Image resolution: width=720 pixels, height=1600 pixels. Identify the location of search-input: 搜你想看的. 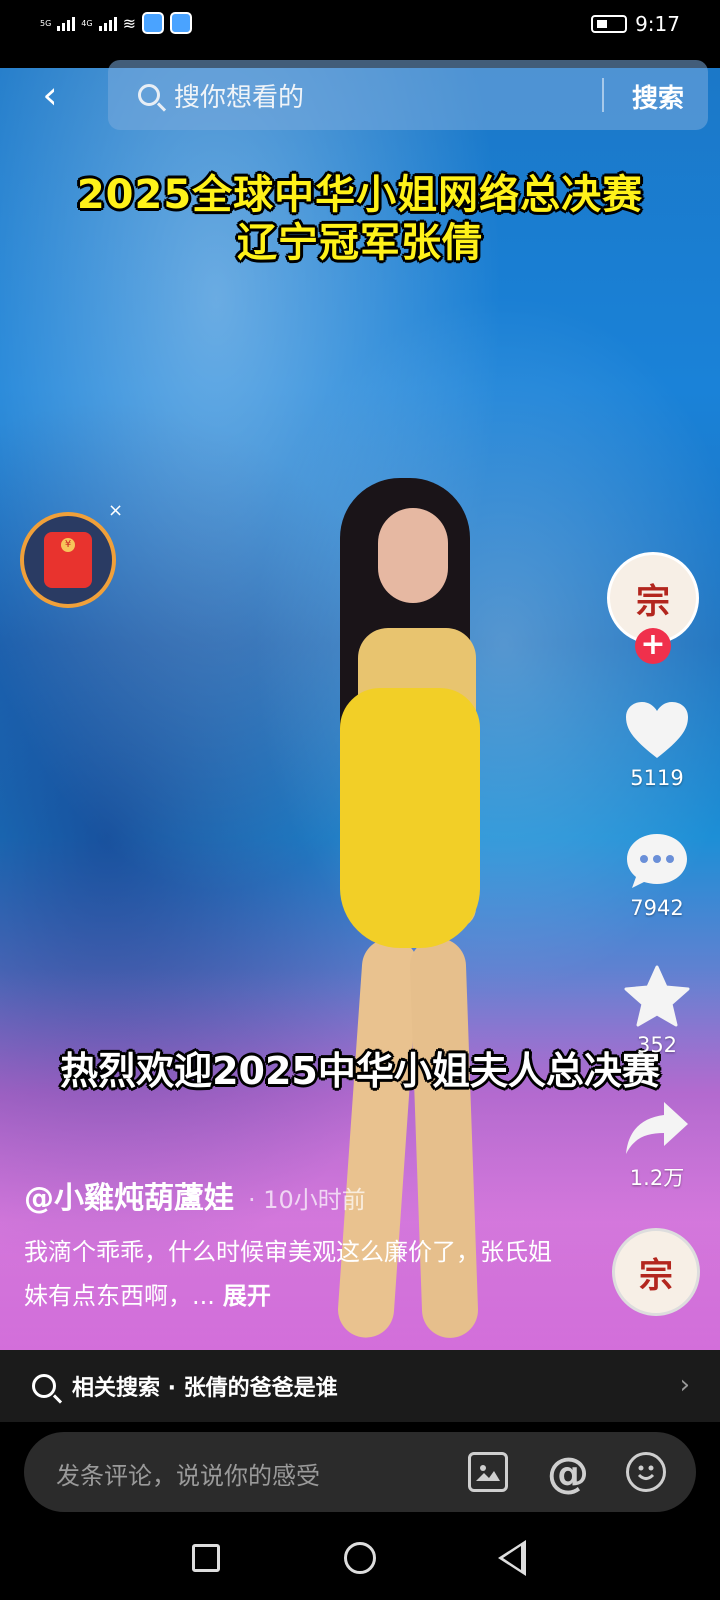
(239, 95).